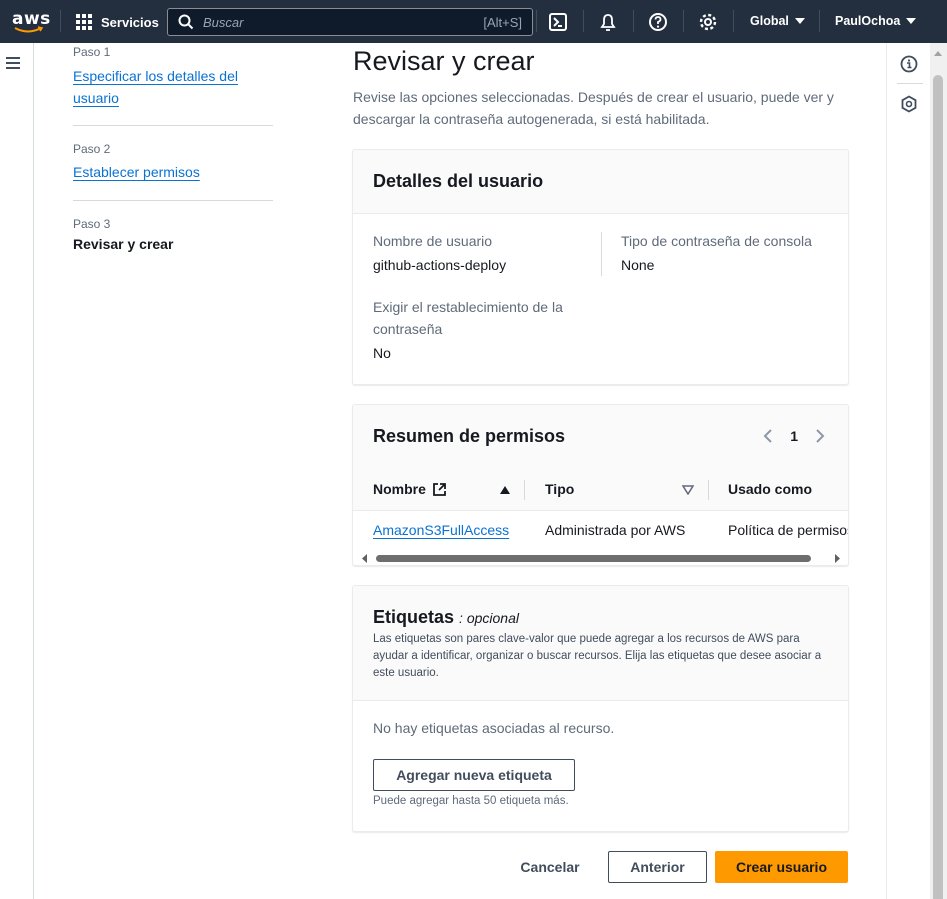 The width and height of the screenshot is (947, 899). Describe the element at coordinates (31, 22) in the screenshot. I see `aws-logo: aws` at that location.